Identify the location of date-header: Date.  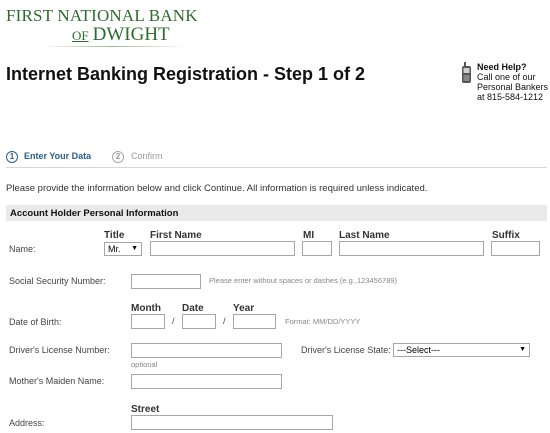
(193, 308).